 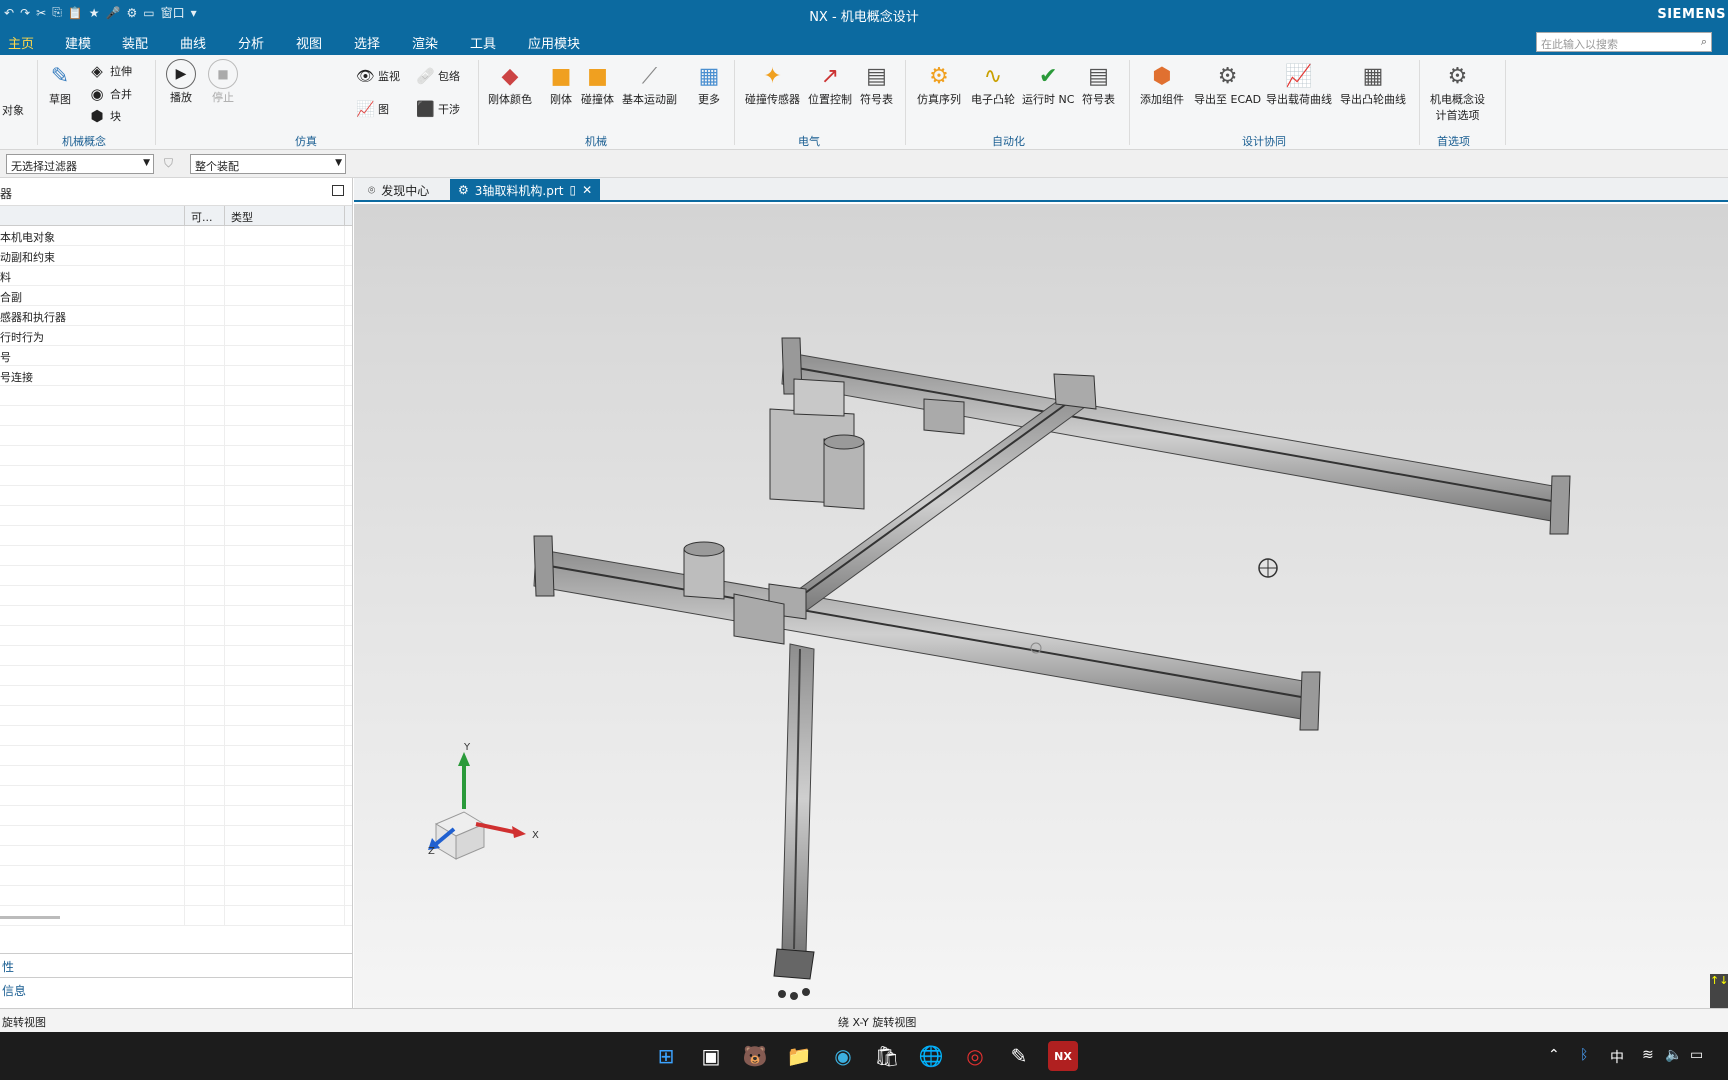 What do you see at coordinates (1719, 991) in the screenshot?
I see `view-scroll-widget: ↑↓` at bounding box center [1719, 991].